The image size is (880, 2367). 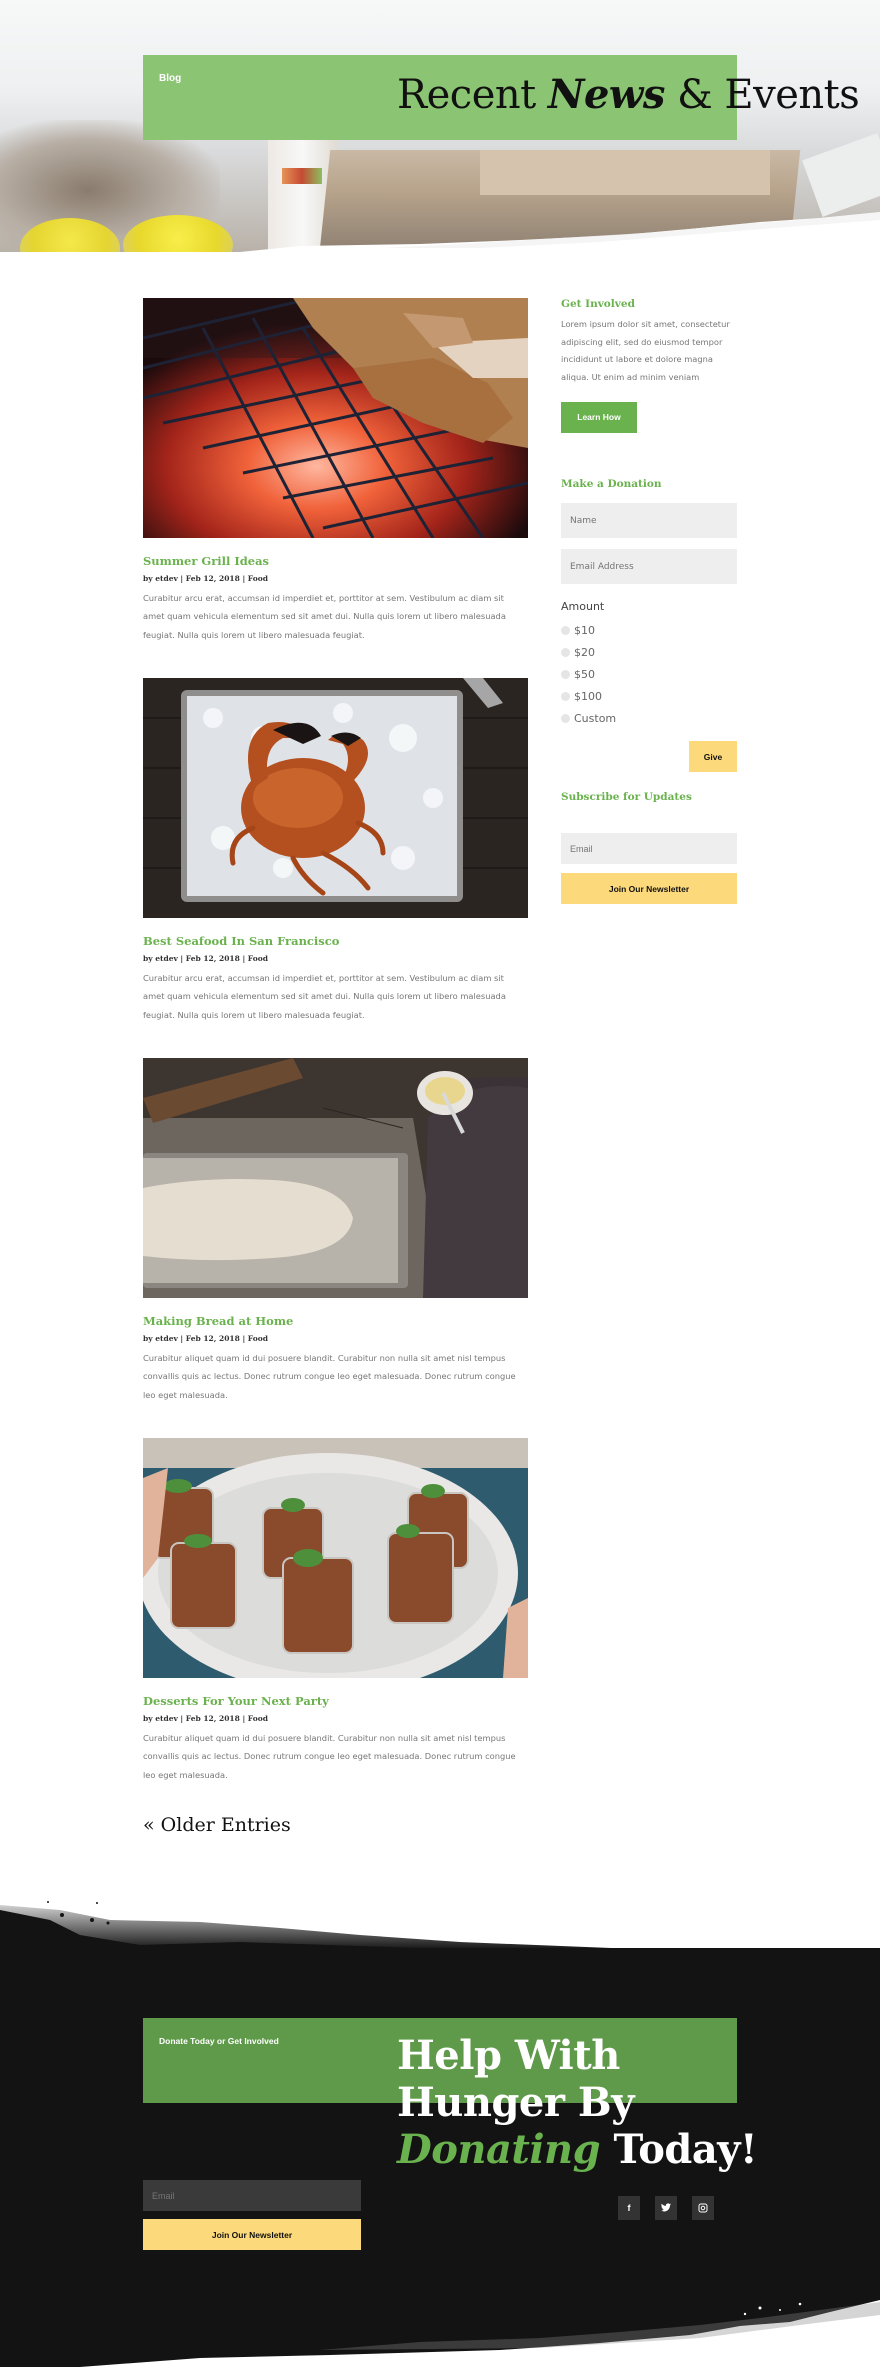 What do you see at coordinates (481, 2102) in the screenshot?
I see `footer-title-bold: Hunger` at bounding box center [481, 2102].